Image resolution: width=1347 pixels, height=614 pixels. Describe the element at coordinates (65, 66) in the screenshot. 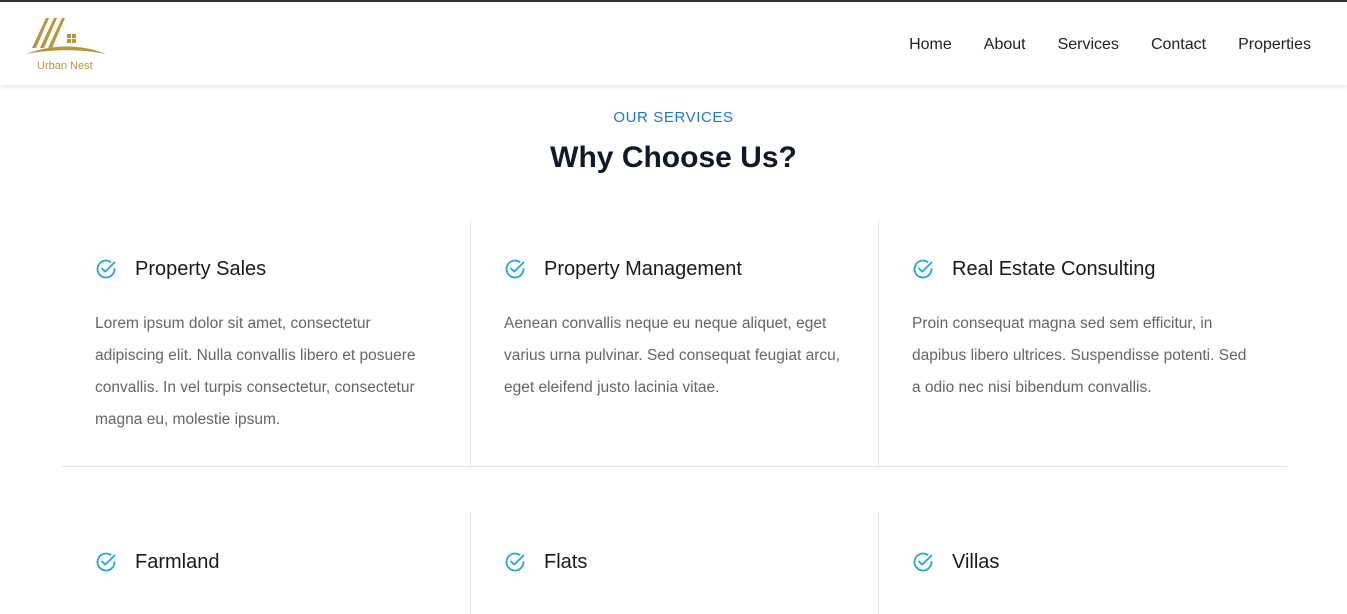

I see `logo-text: Urban Nest` at that location.